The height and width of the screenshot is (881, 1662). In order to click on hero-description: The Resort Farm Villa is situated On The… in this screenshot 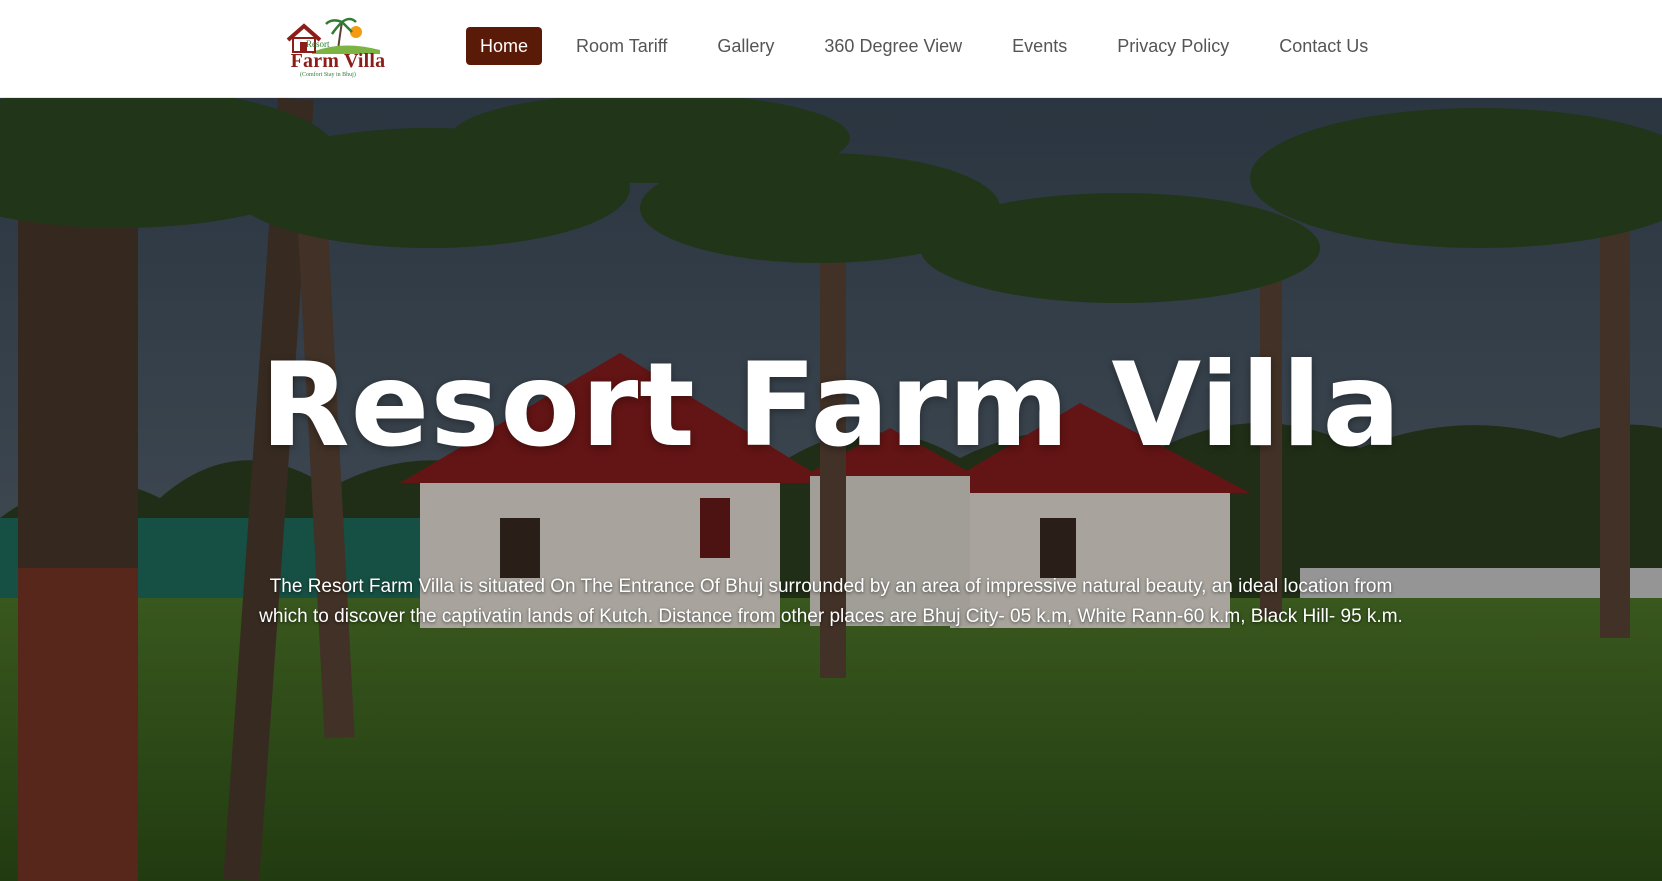, I will do `click(831, 601)`.